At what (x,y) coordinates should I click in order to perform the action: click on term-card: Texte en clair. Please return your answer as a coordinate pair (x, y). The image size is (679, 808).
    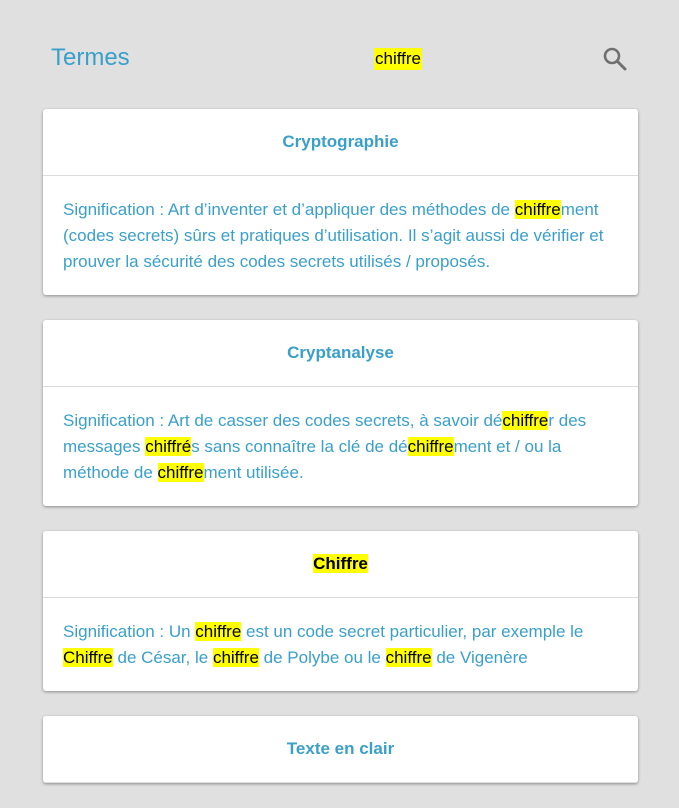
    Looking at the image, I should click on (340, 749).